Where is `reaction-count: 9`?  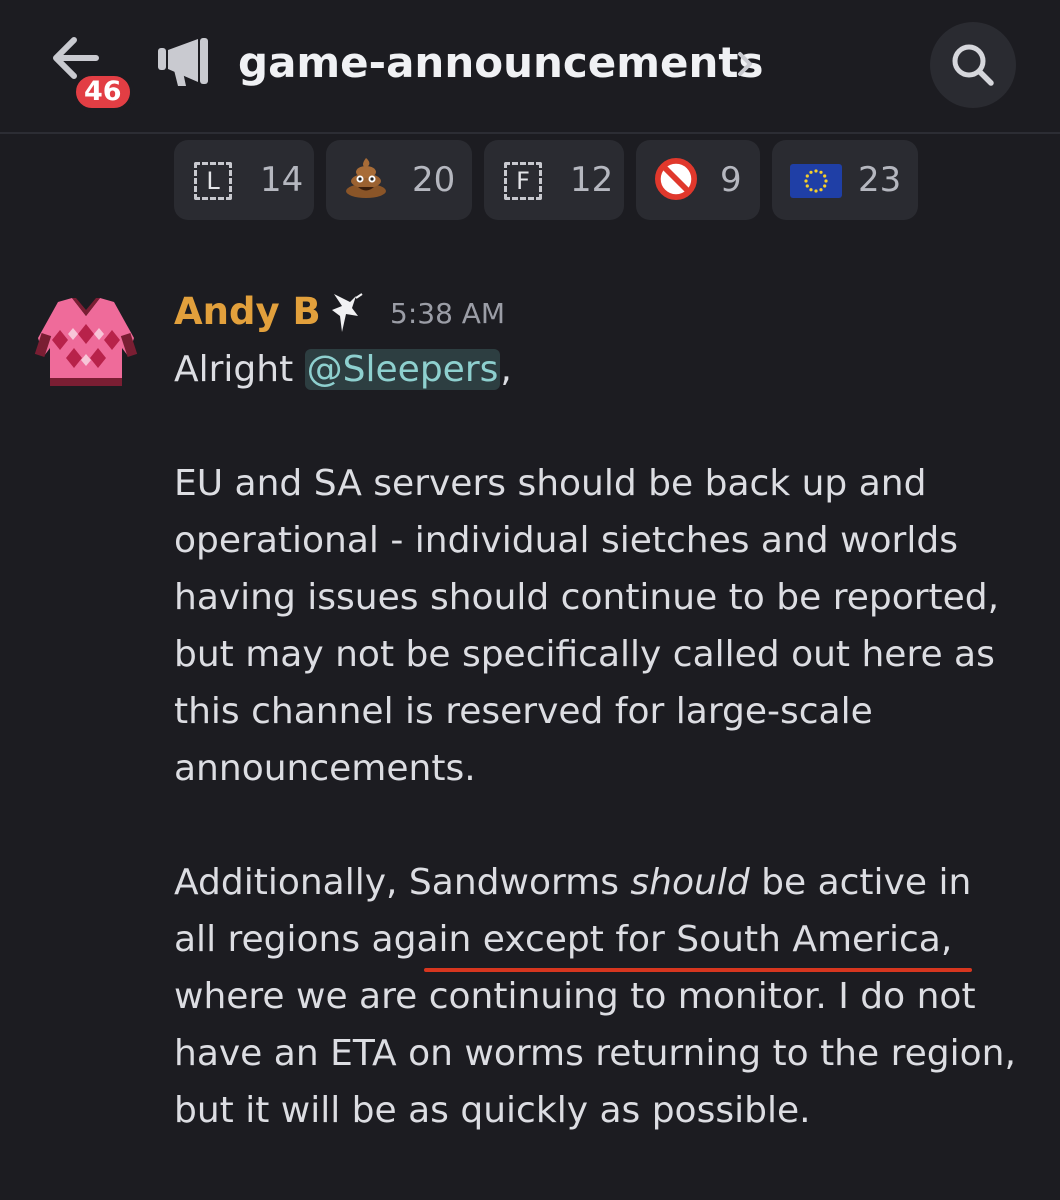 reaction-count: 9 is located at coordinates (731, 180).